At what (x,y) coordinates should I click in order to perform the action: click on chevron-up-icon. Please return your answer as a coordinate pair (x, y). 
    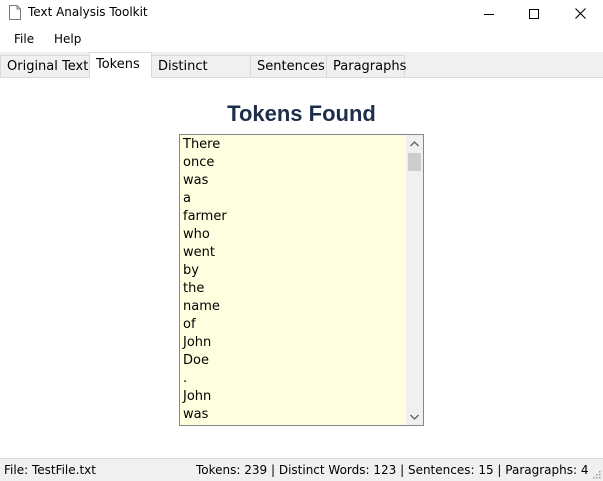
    Looking at the image, I should click on (414, 143).